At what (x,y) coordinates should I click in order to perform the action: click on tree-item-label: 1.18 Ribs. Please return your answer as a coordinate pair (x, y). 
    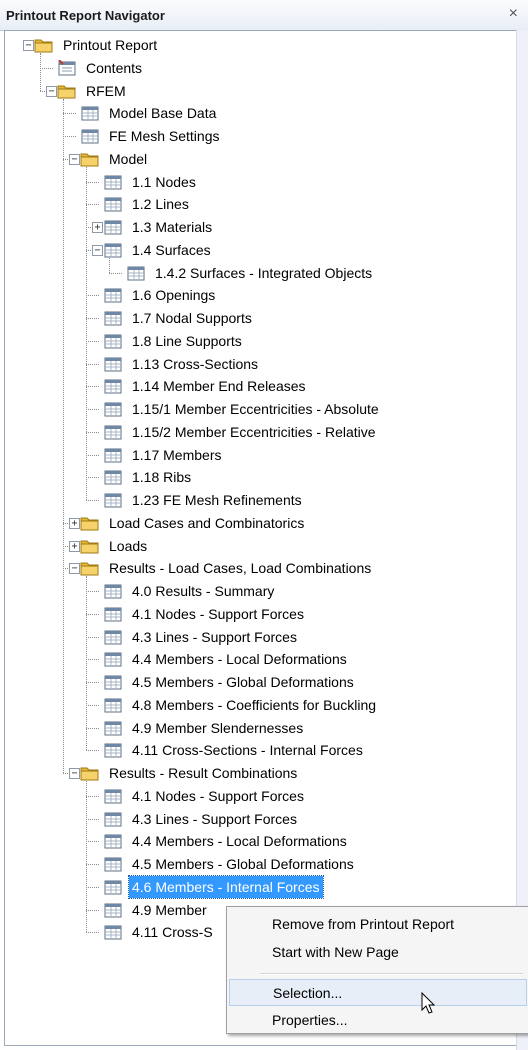
    Looking at the image, I should click on (162, 477).